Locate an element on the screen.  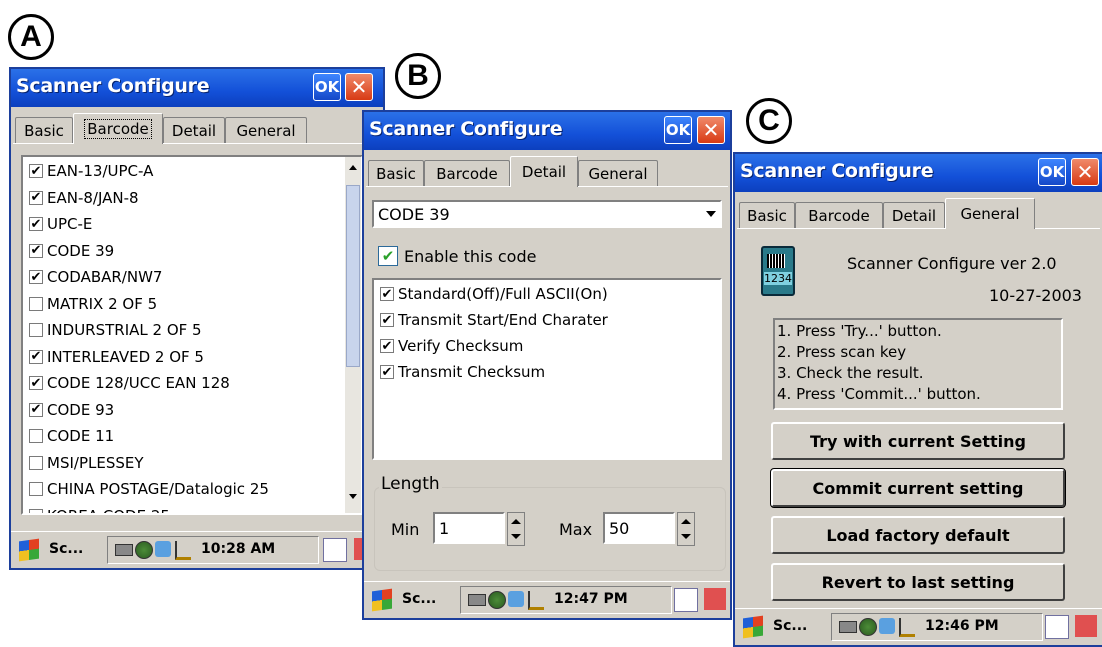
code-item: CHINA POSTAGE/Datalogic 25 is located at coordinates (149, 489).